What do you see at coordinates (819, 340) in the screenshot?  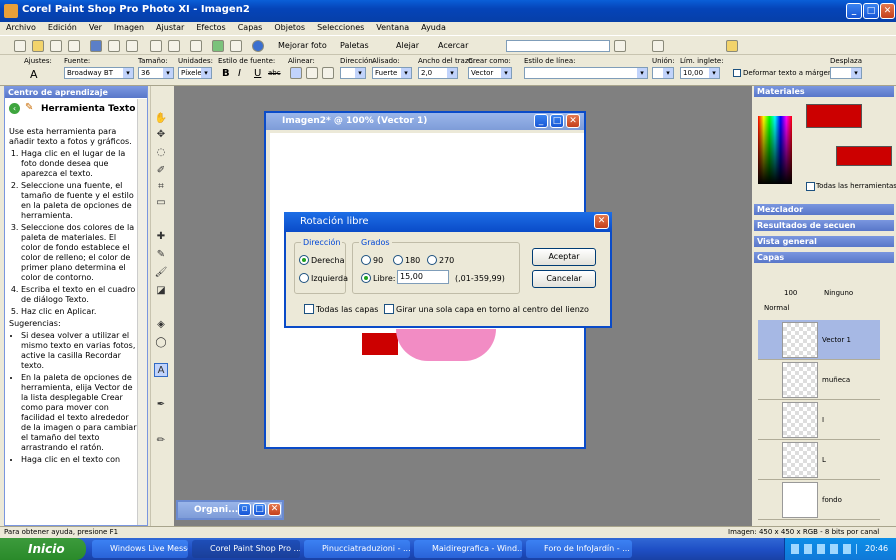 I see `layer-row: Vector 1` at bounding box center [819, 340].